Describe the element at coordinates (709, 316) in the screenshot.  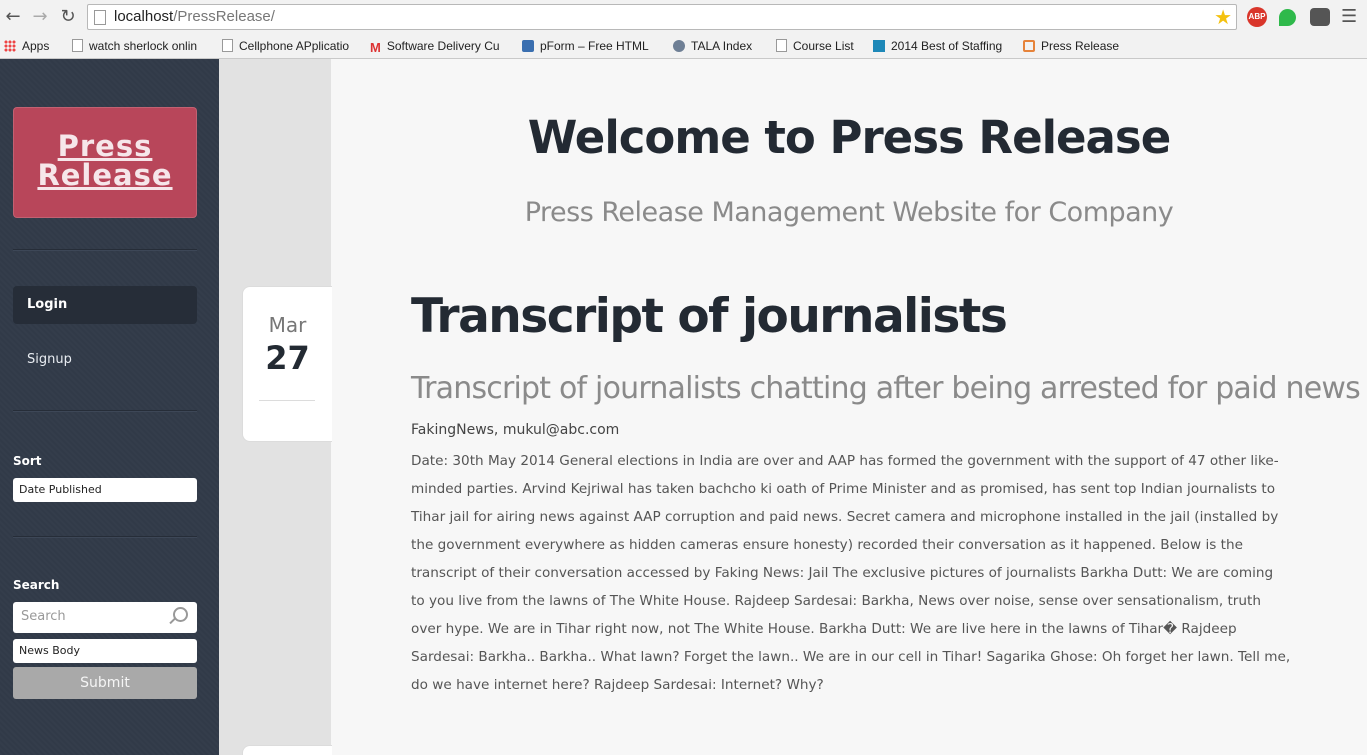
I see `post-title: Transcript of journalists` at that location.